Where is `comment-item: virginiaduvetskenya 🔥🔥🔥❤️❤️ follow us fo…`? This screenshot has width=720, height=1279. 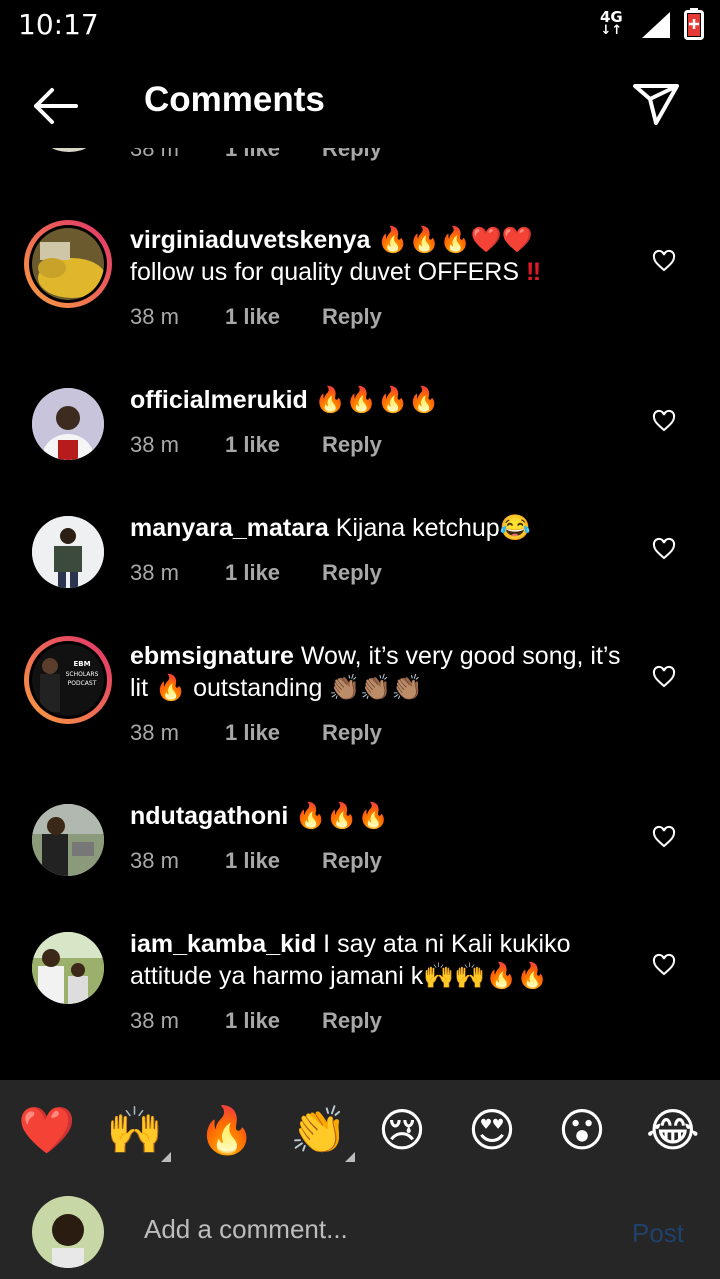
comment-item: virginiaduvetskenya 🔥🔥🔥❤️❤️ follow us fo… is located at coordinates (360, 283).